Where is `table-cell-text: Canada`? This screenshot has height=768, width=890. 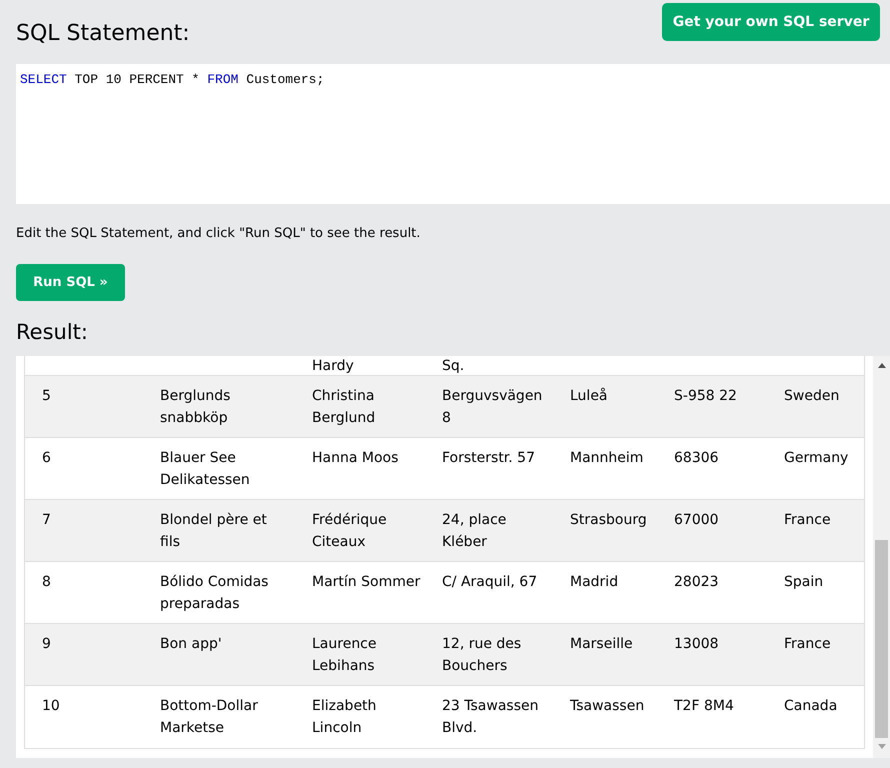
table-cell-text: Canada is located at coordinates (811, 706).